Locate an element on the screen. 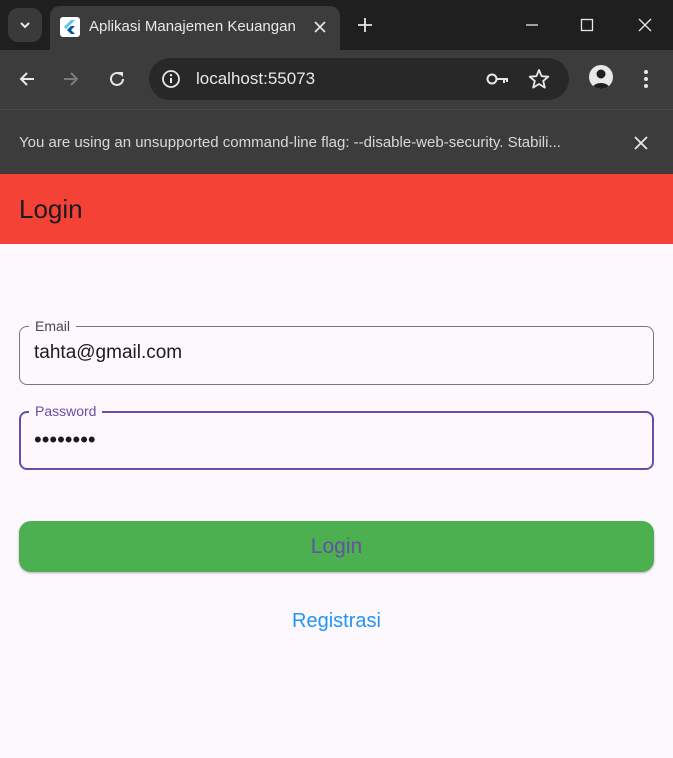  email-input is located at coordinates (334, 353).